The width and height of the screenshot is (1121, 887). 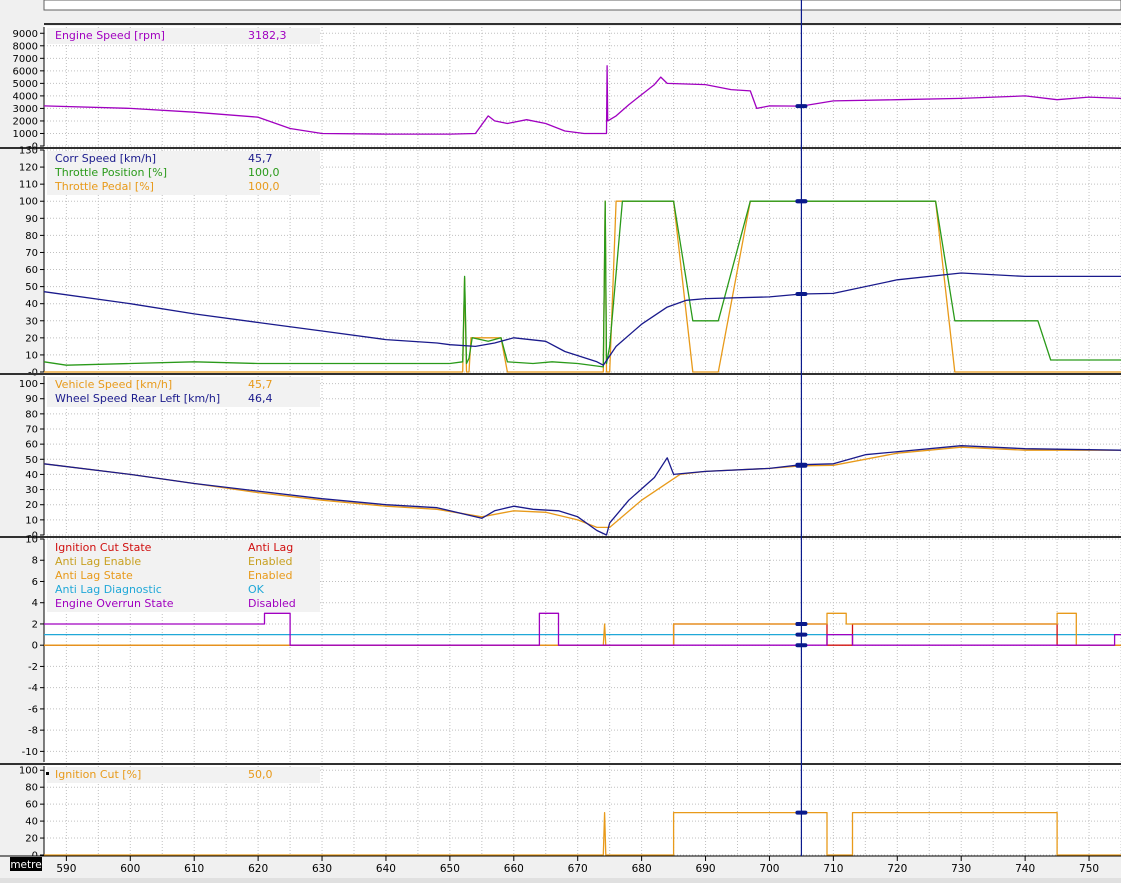 I want to click on y-tick-label: -8, so click(x=33, y=731).